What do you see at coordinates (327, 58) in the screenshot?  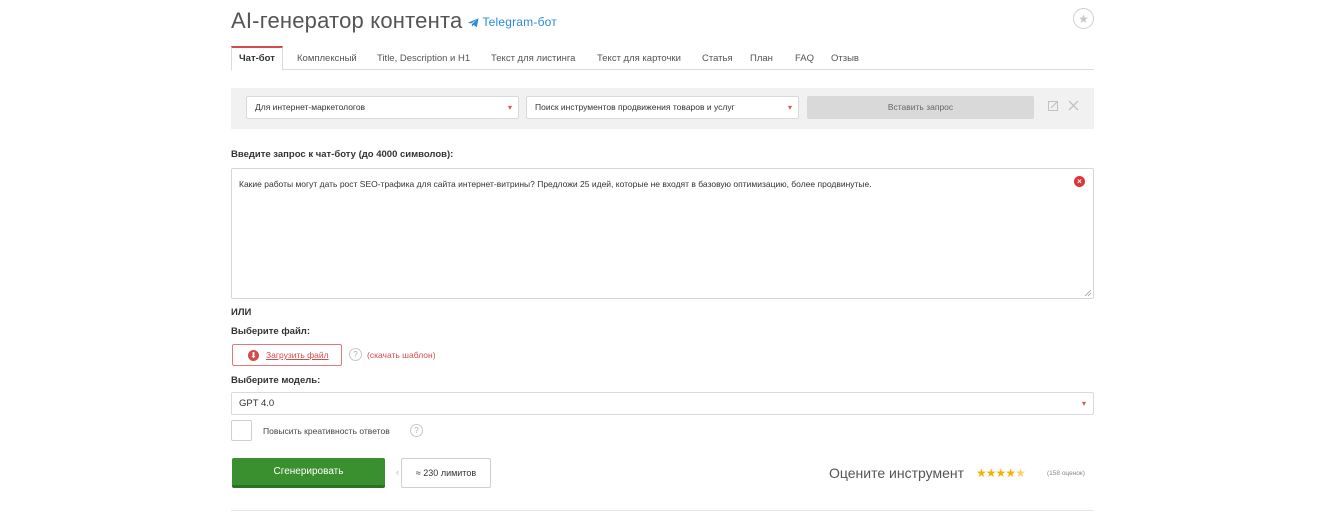 I see `tab-complex: Комплексный` at bounding box center [327, 58].